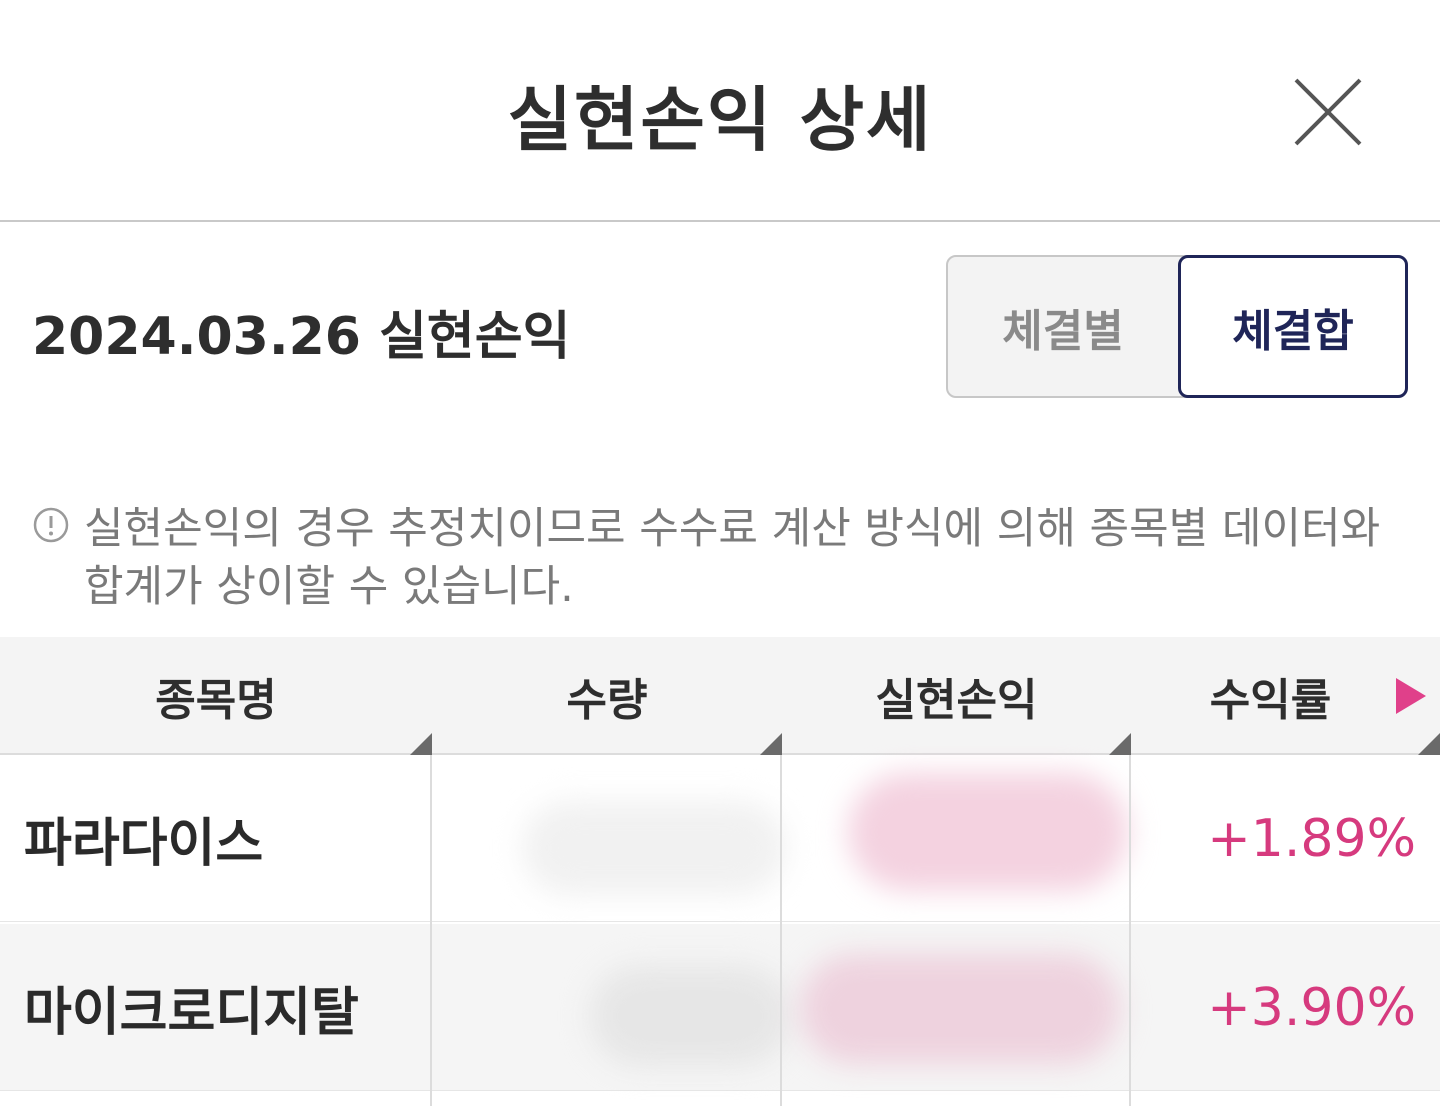 Image resolution: width=1440 pixels, height=1106 pixels. I want to click on page-title: 실현손익 상세, so click(720, 120).